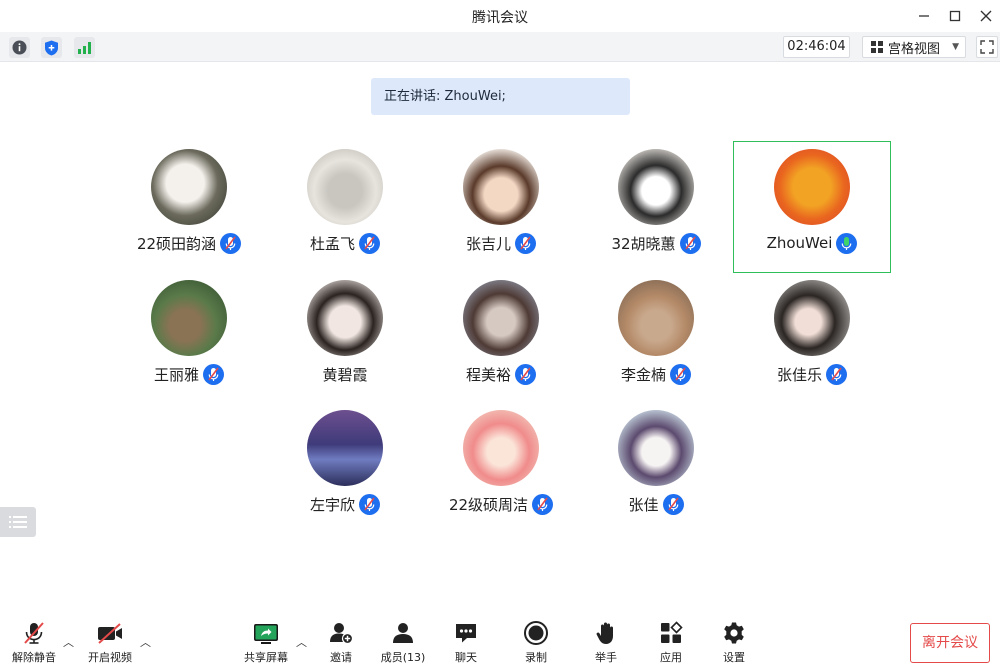 The image size is (1000, 669). I want to click on participant-tile: 22级硕周洁, so click(501, 468).